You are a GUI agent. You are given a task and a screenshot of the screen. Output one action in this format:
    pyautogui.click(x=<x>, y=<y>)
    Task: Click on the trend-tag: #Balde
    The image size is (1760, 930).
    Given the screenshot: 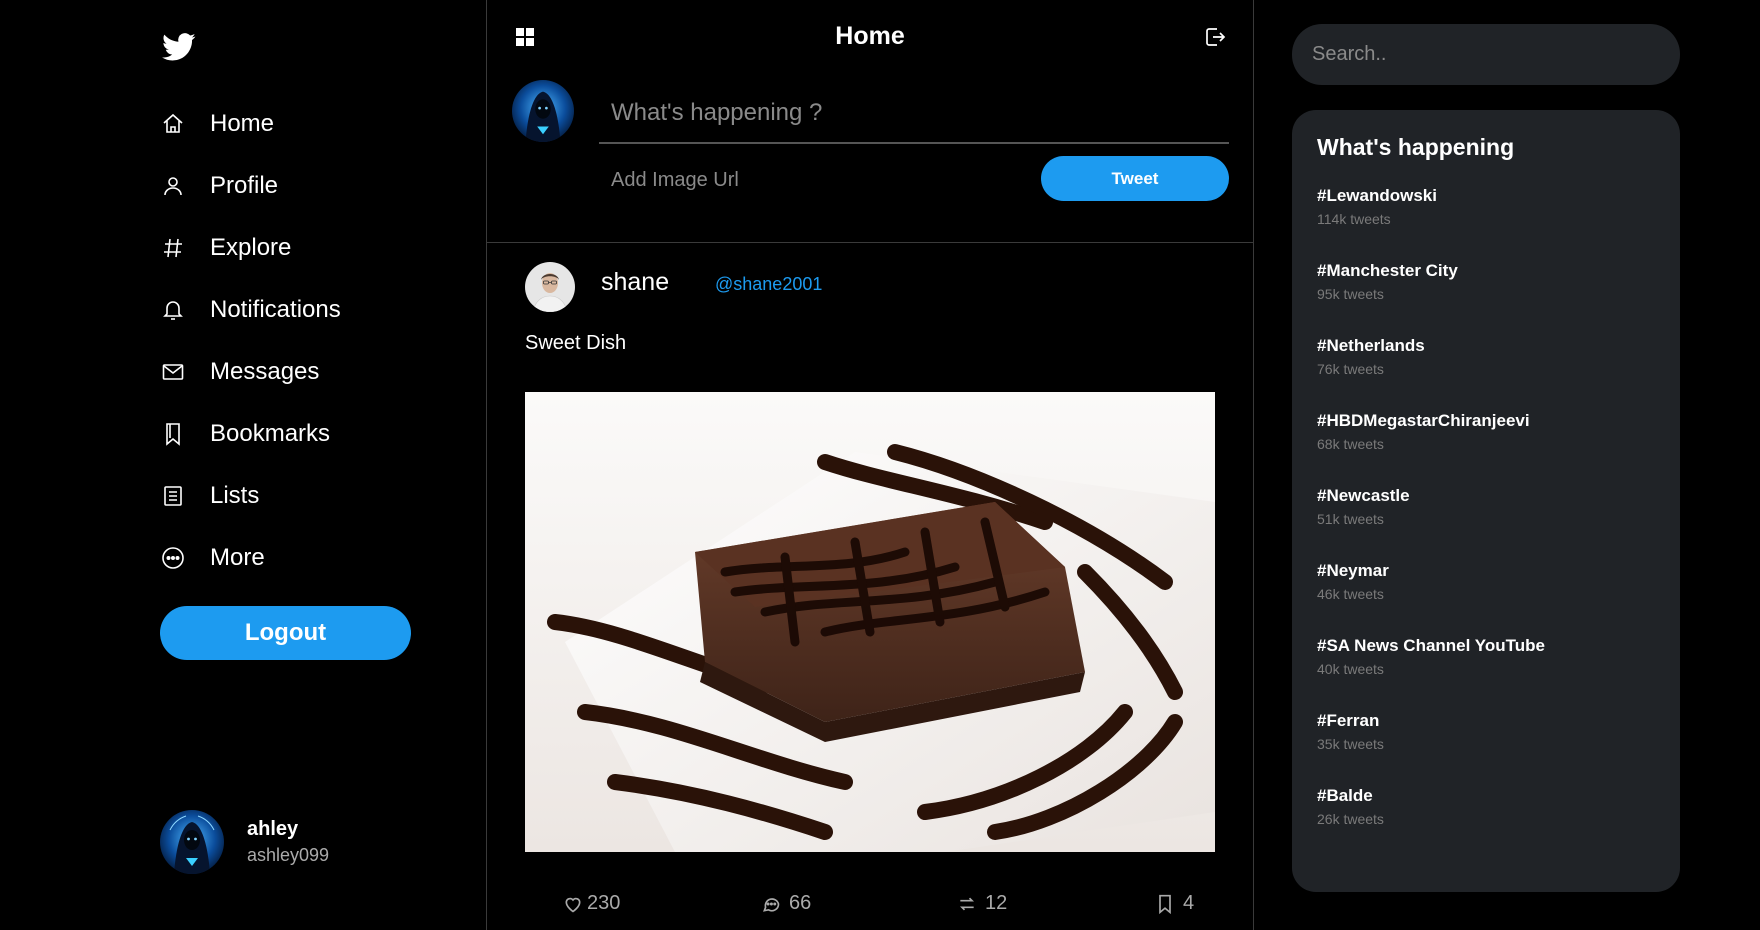 What is the action you would take?
    pyautogui.click(x=1345, y=795)
    